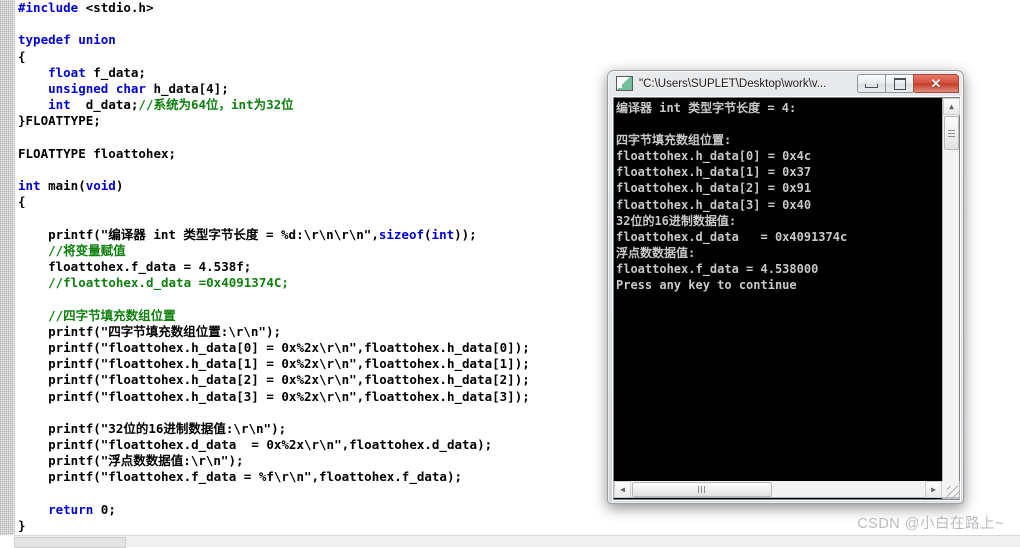 The image size is (1020, 548). I want to click on code-line: #include <stdio.h>, so click(318, 8).